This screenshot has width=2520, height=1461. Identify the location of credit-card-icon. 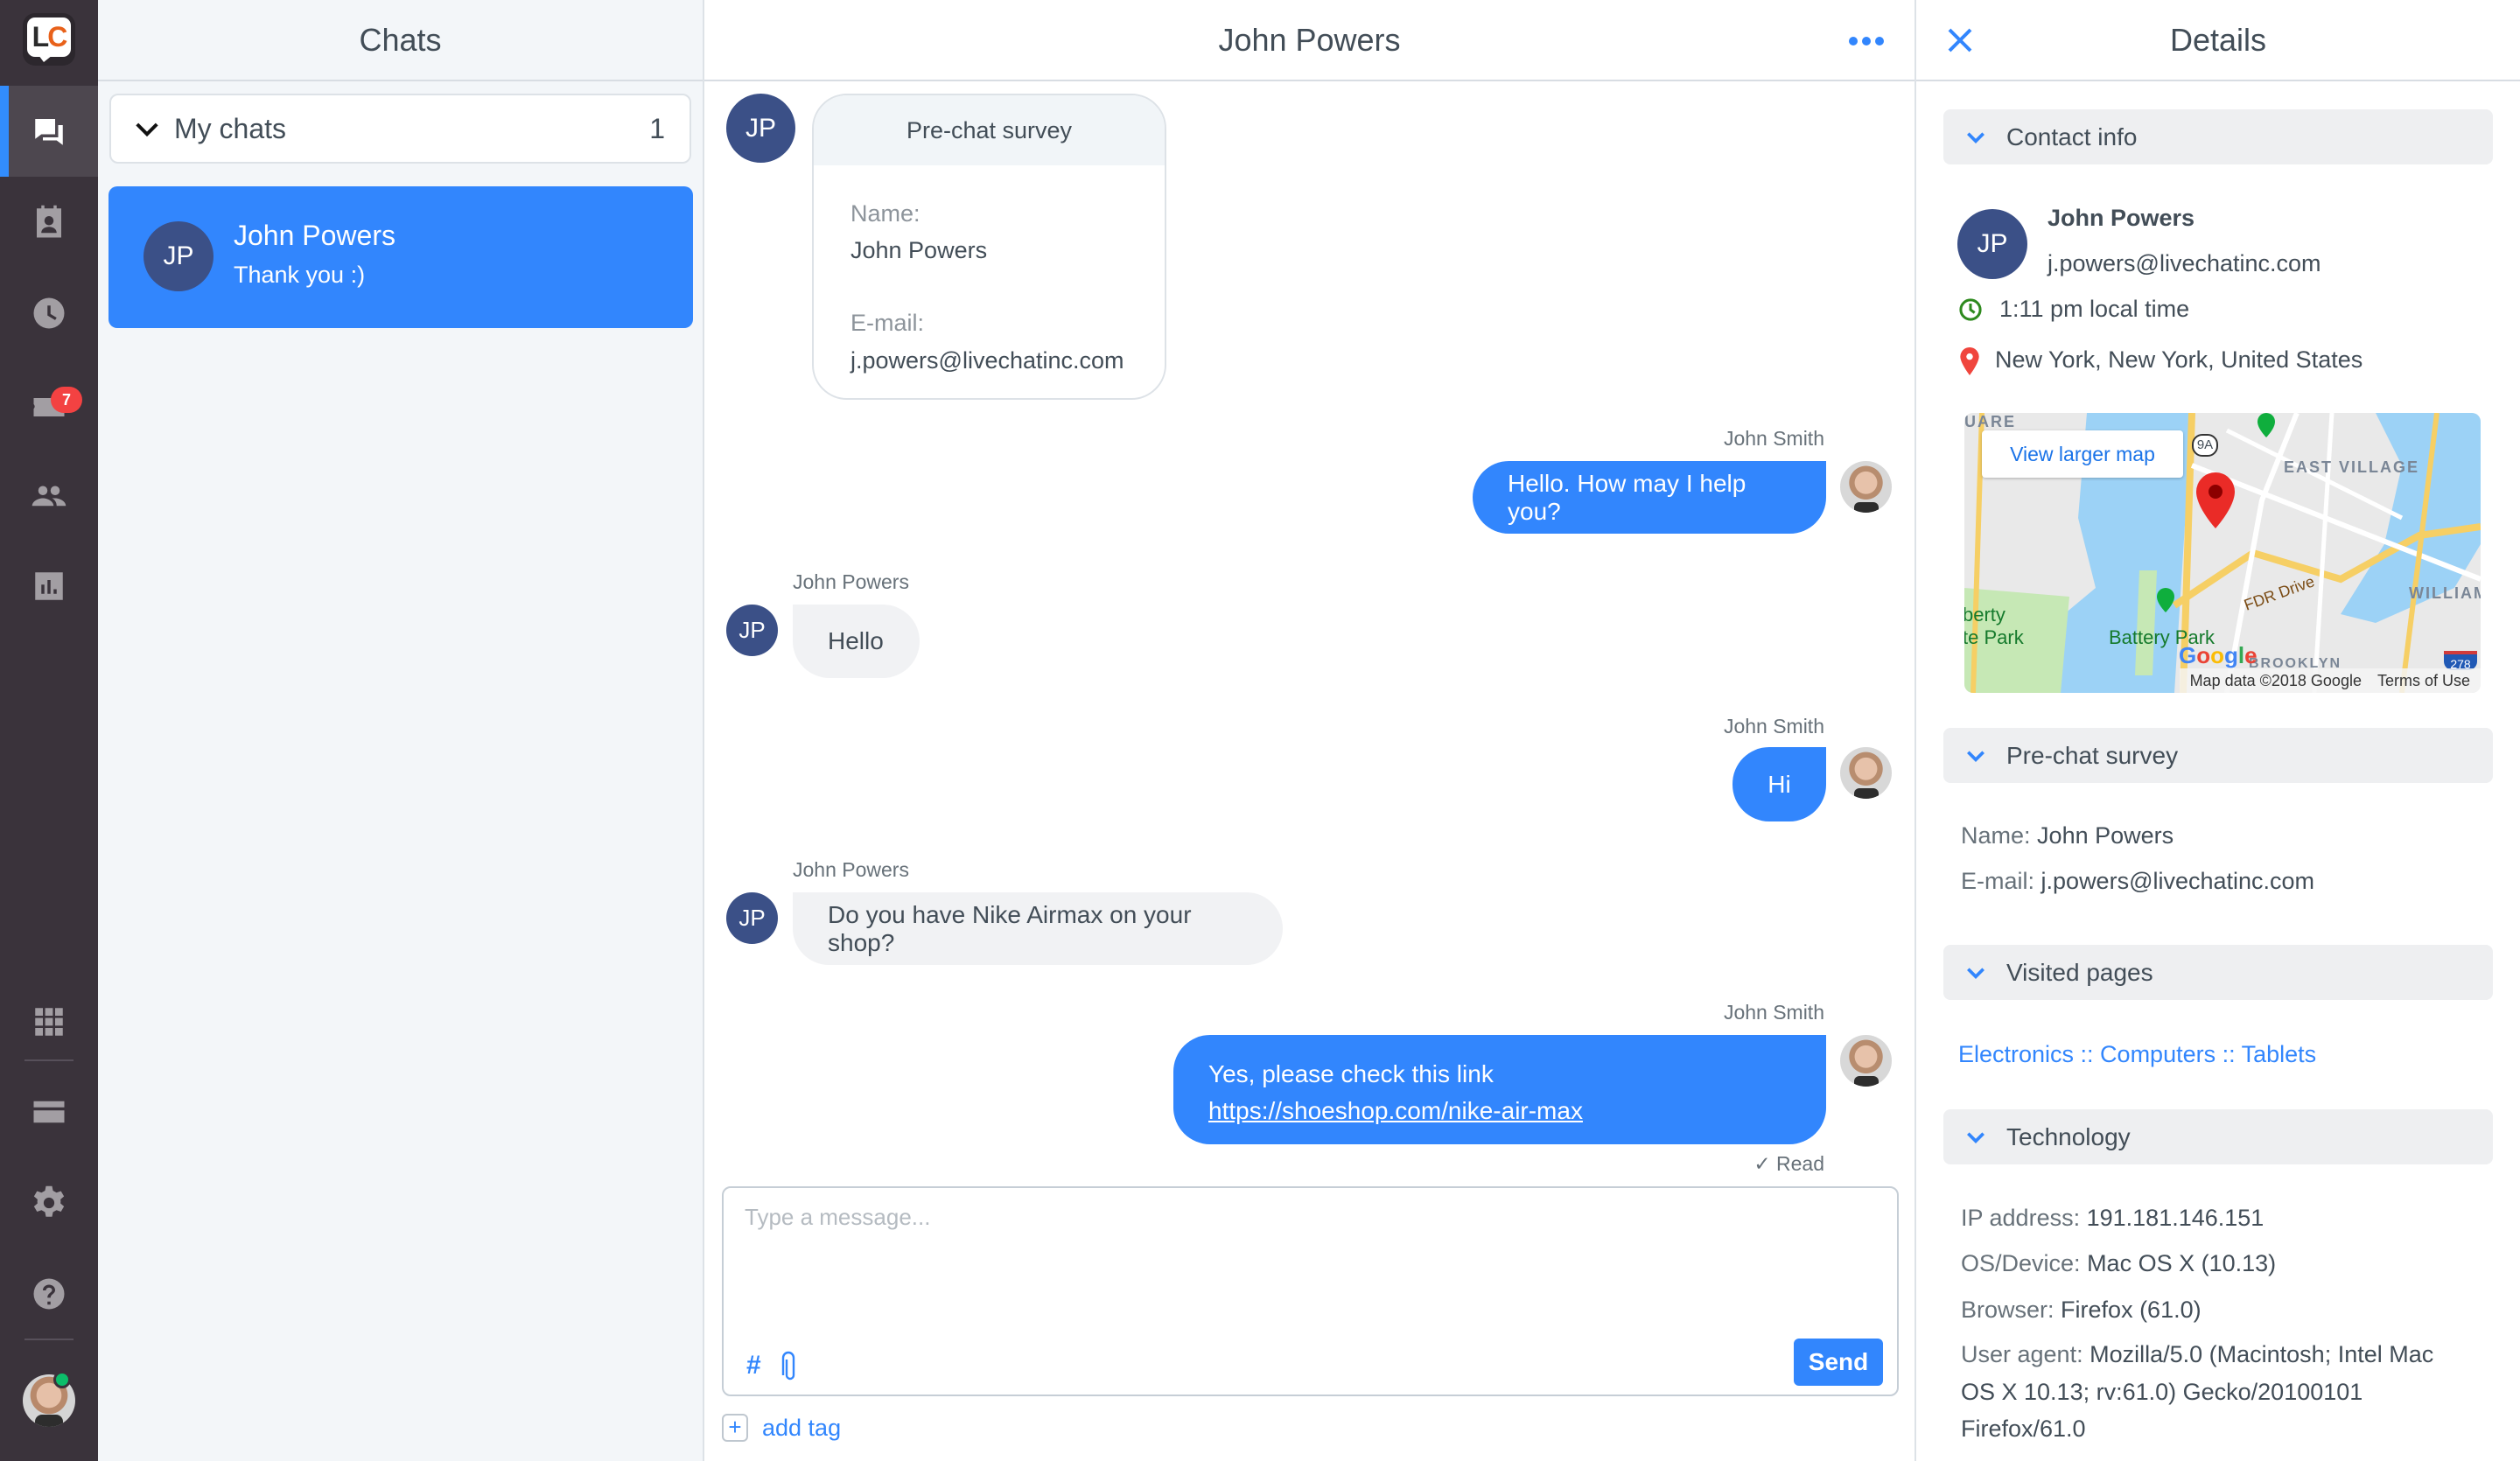
(49, 1112).